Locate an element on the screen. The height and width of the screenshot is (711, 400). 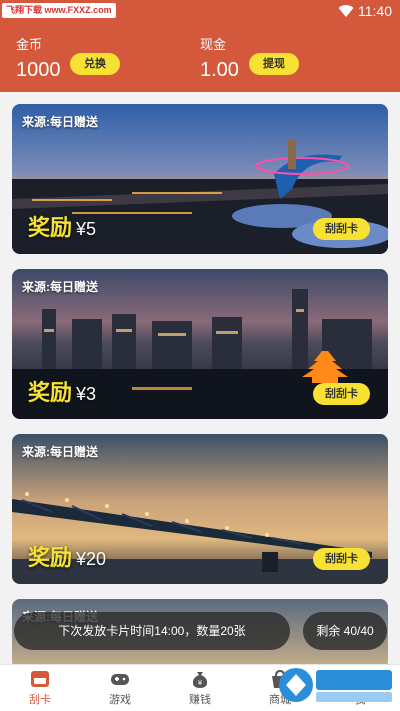
clock: 11:40 is located at coordinates (375, 11).